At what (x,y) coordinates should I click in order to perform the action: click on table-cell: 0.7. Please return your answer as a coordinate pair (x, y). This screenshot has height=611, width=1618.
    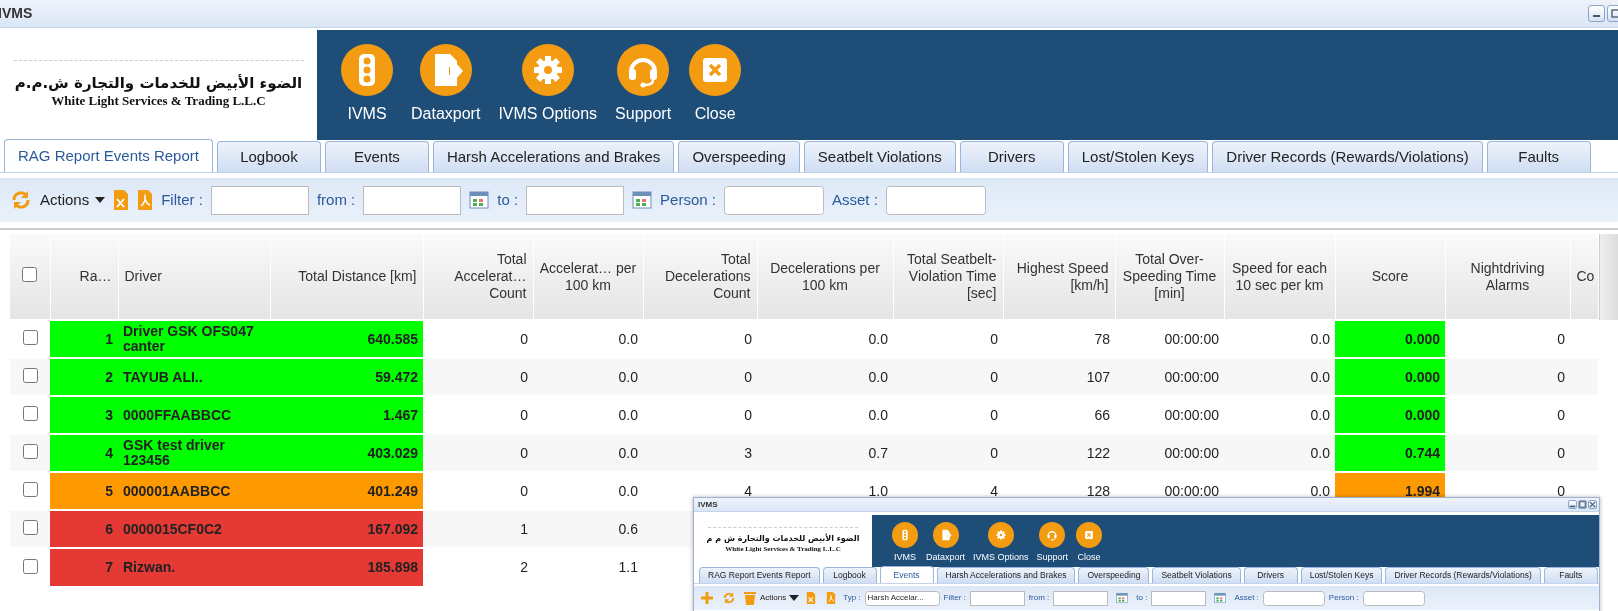
    Looking at the image, I should click on (825, 453).